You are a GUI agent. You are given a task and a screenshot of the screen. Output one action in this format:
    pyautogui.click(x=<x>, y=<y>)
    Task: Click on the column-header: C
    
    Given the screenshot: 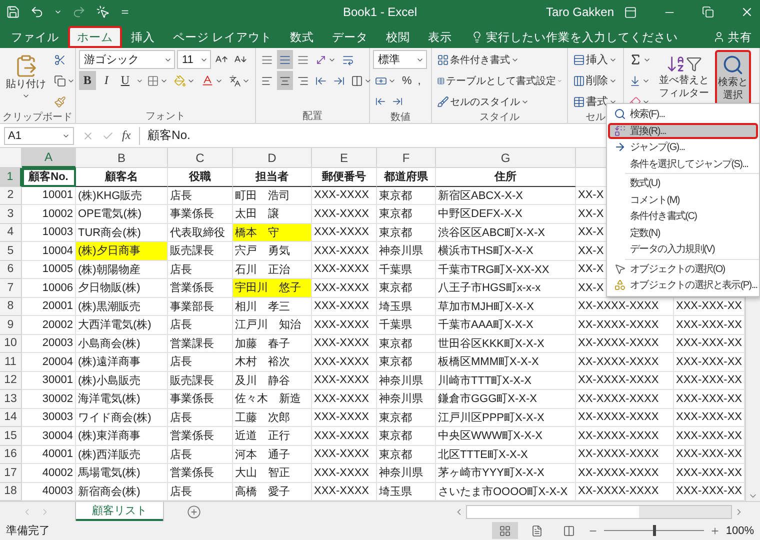 What is the action you would take?
    pyautogui.click(x=200, y=158)
    